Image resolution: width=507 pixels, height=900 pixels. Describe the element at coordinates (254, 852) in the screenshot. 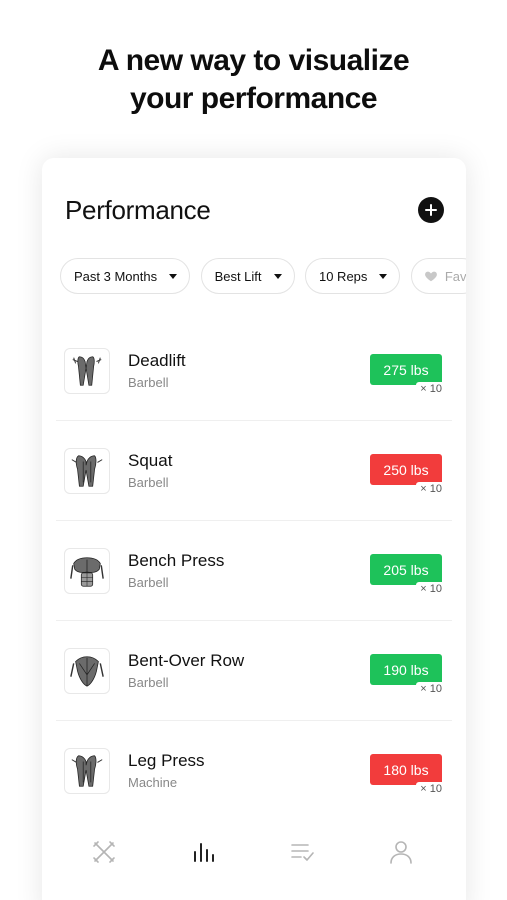

I see `bottom-tab-bar` at that location.